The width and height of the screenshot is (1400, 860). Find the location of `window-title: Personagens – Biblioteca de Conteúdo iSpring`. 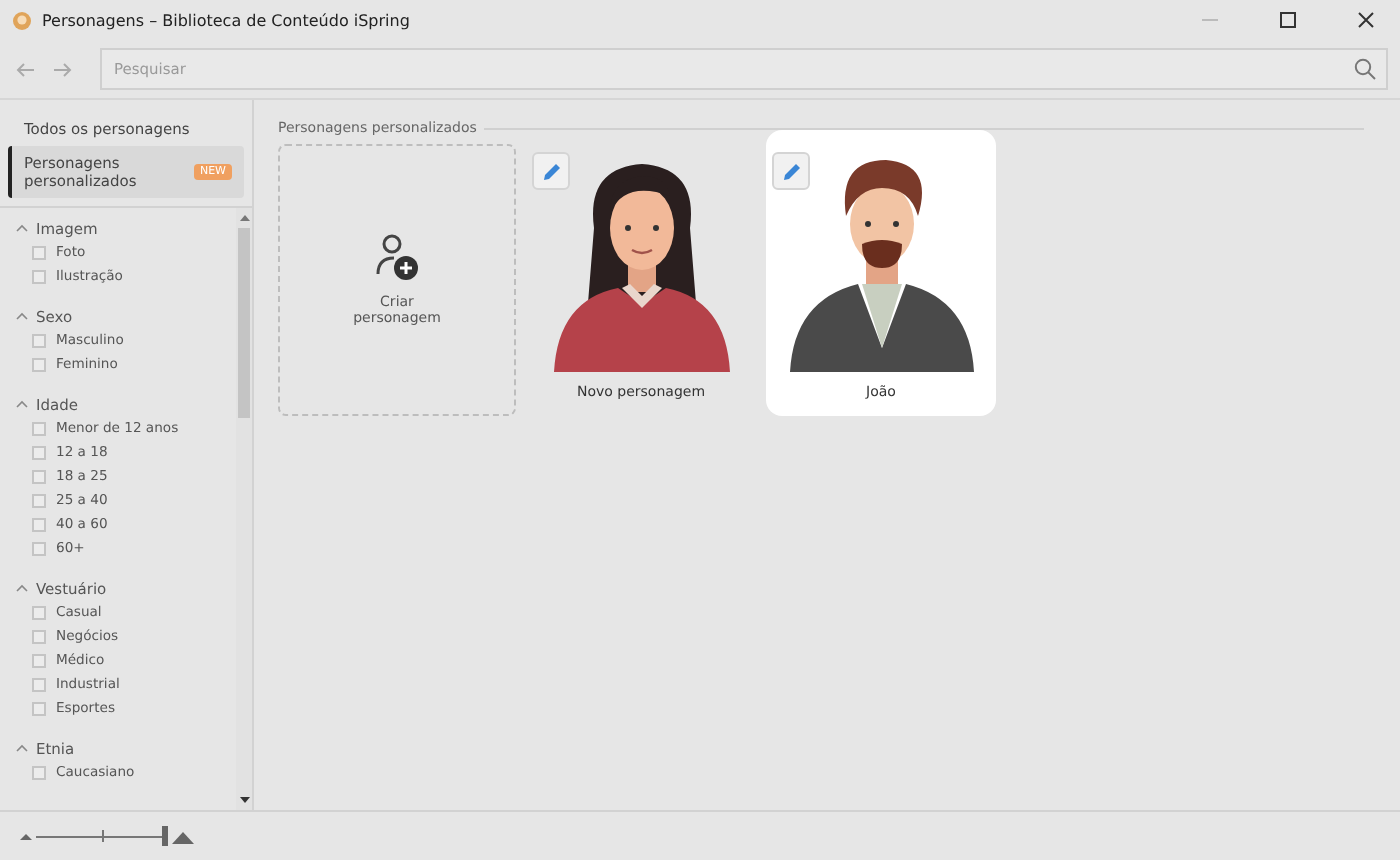

window-title: Personagens – Biblioteca de Conteúdo iSpring is located at coordinates (227, 20).